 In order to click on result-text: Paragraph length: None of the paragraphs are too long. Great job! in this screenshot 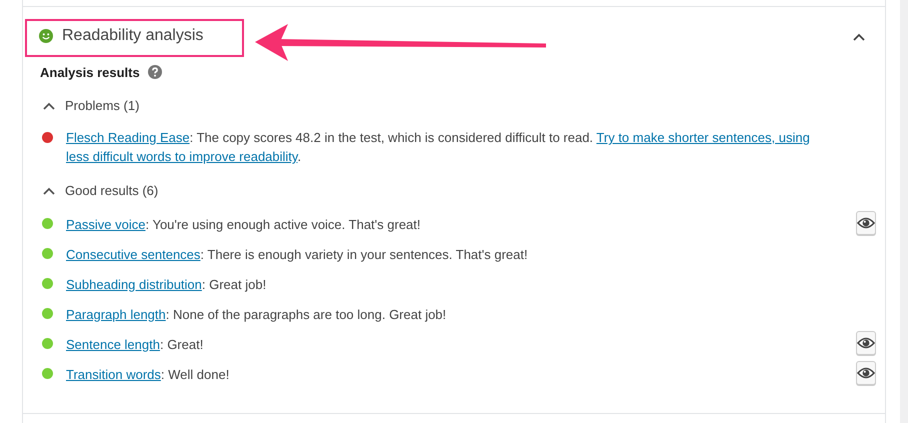, I will do `click(257, 315)`.